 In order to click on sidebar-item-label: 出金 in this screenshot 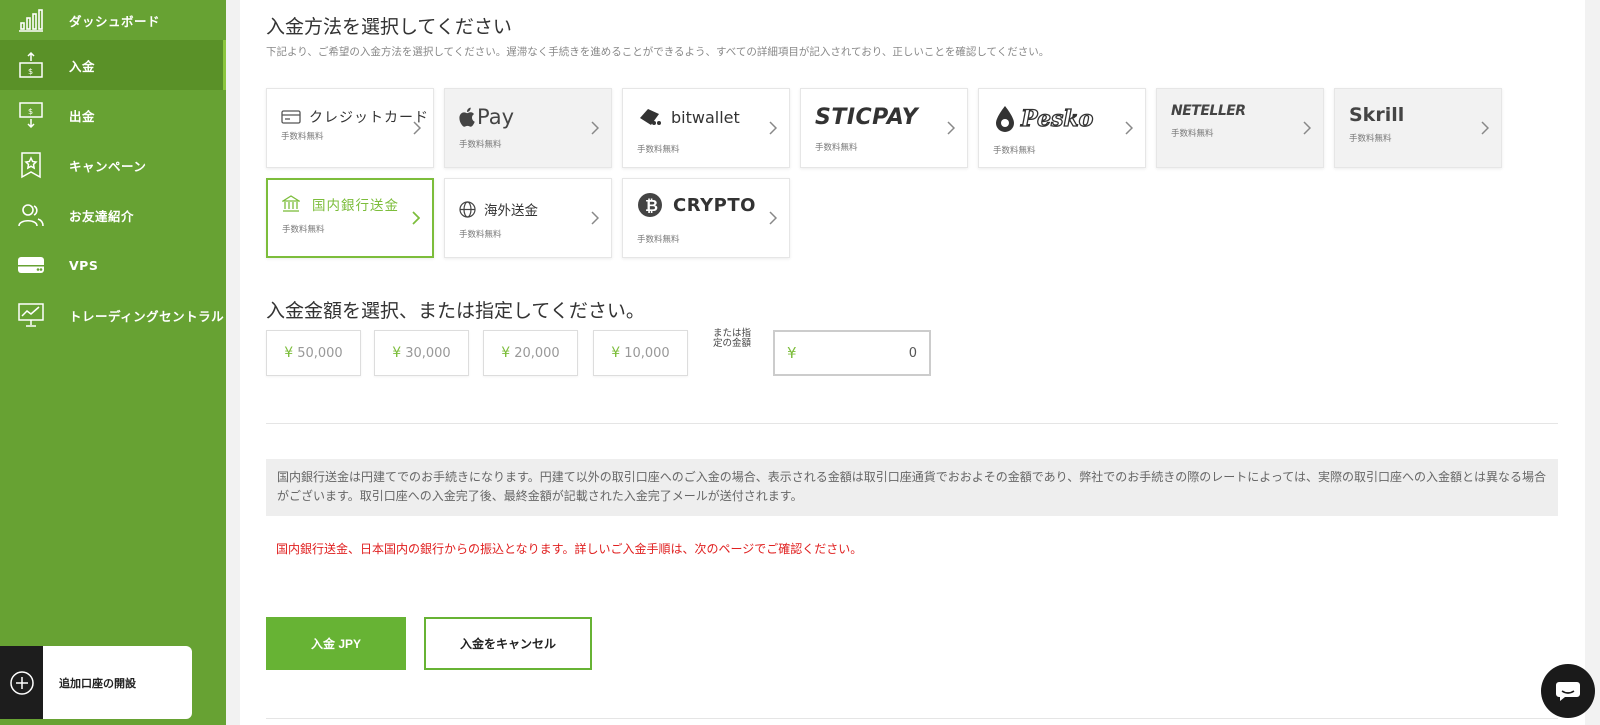, I will do `click(82, 116)`.